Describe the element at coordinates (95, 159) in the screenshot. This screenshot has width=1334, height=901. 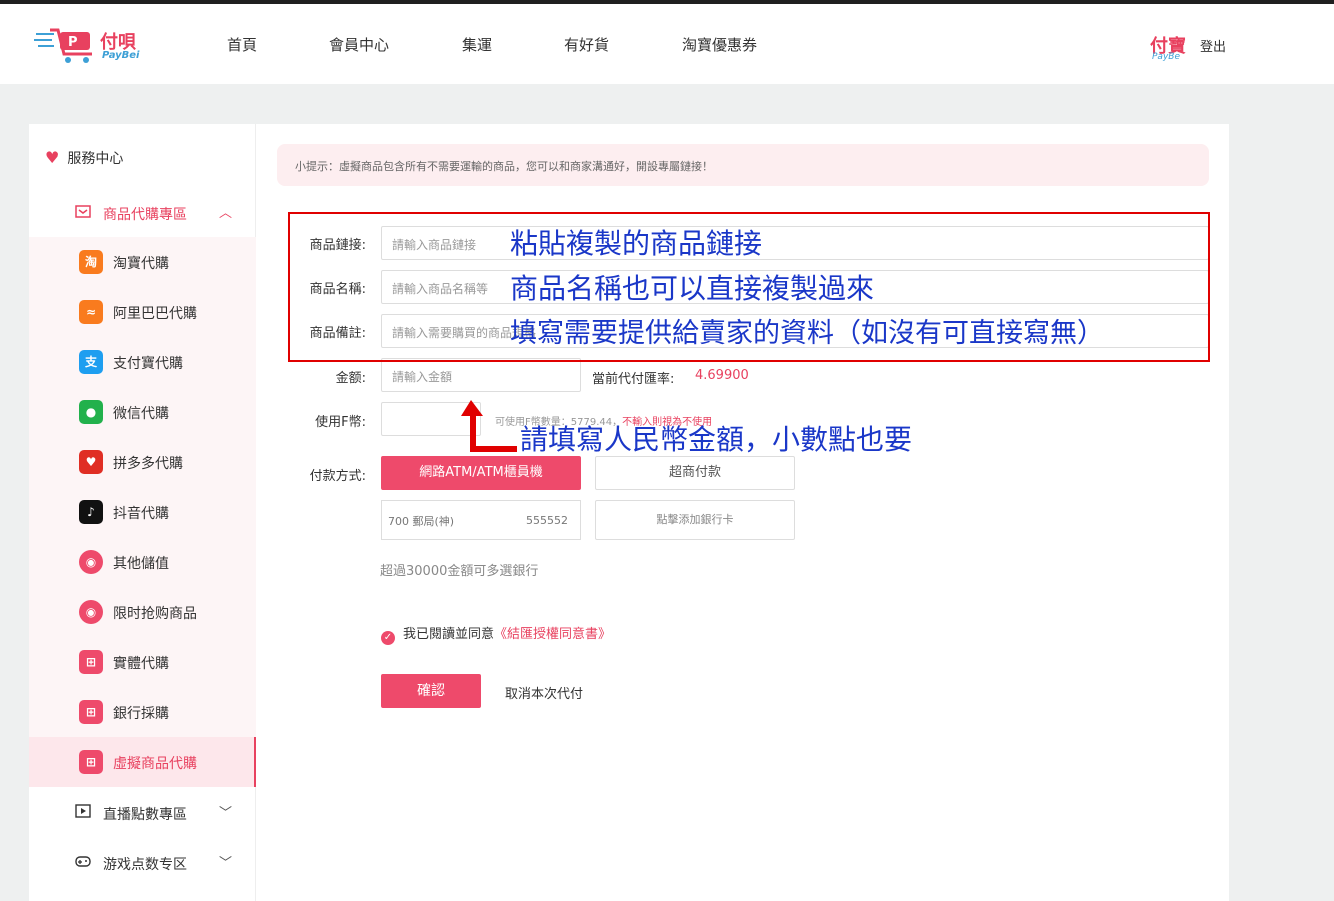
I see `service-center-label: 服務中心` at that location.